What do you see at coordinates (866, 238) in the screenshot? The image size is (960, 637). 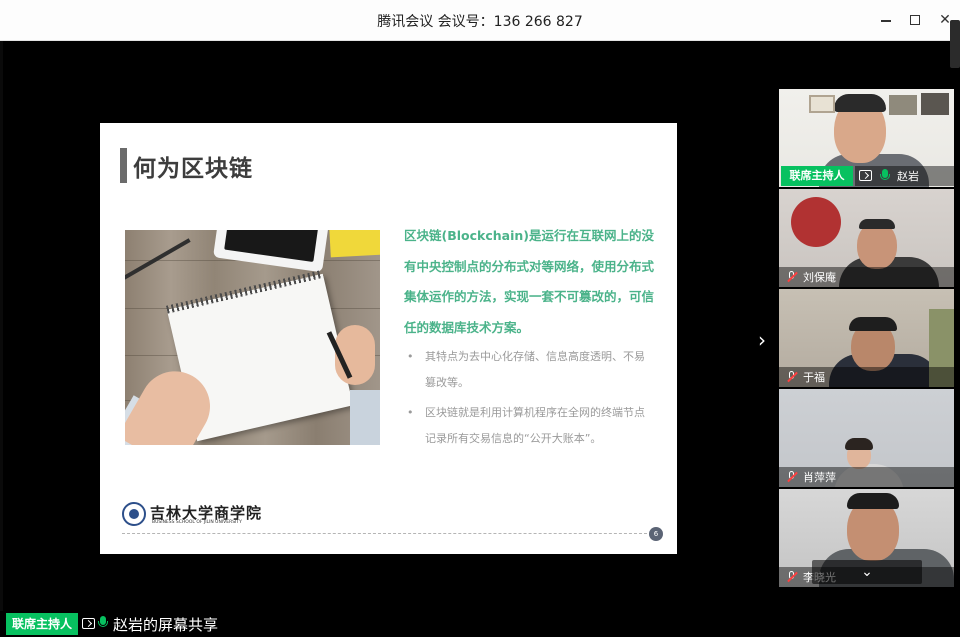 I see `video-tile: 刘保庵` at bounding box center [866, 238].